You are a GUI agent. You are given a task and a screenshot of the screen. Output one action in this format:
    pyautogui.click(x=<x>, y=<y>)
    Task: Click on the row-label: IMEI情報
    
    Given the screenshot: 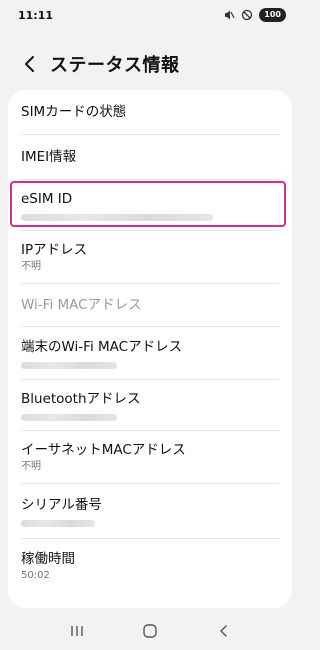 What is the action you would take?
    pyautogui.click(x=49, y=157)
    